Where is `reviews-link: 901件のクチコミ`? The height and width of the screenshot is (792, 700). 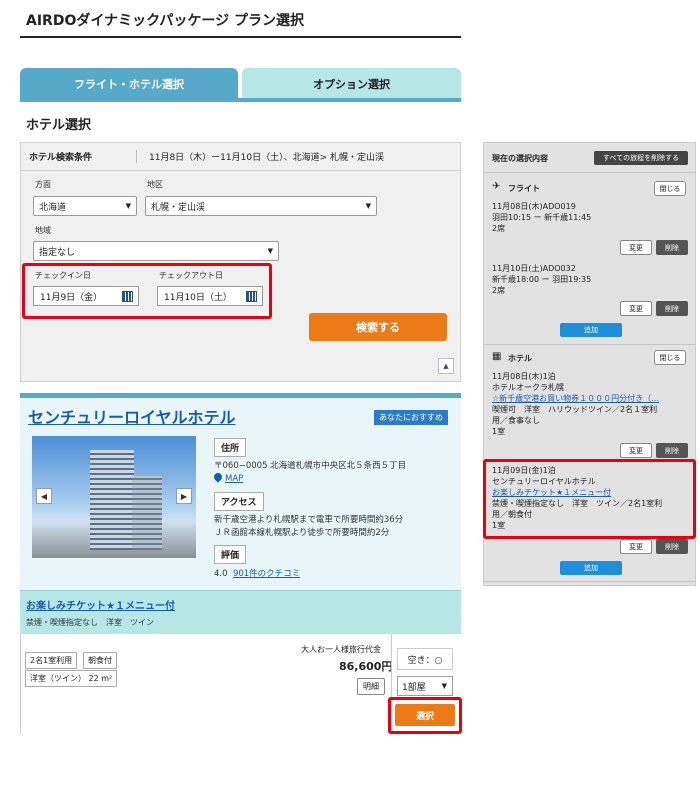 reviews-link: 901件のクチコミ is located at coordinates (266, 574).